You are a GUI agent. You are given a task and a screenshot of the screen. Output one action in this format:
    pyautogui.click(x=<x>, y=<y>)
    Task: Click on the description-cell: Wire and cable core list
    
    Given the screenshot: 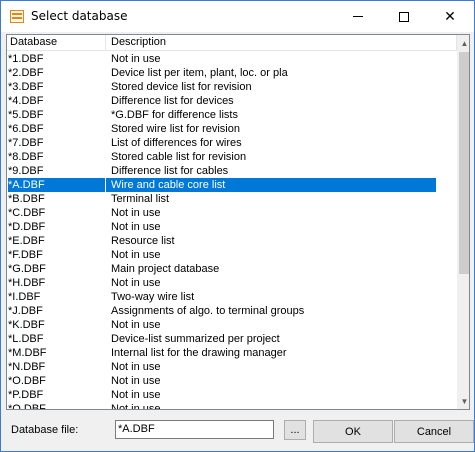 What is the action you would take?
    pyautogui.click(x=271, y=185)
    